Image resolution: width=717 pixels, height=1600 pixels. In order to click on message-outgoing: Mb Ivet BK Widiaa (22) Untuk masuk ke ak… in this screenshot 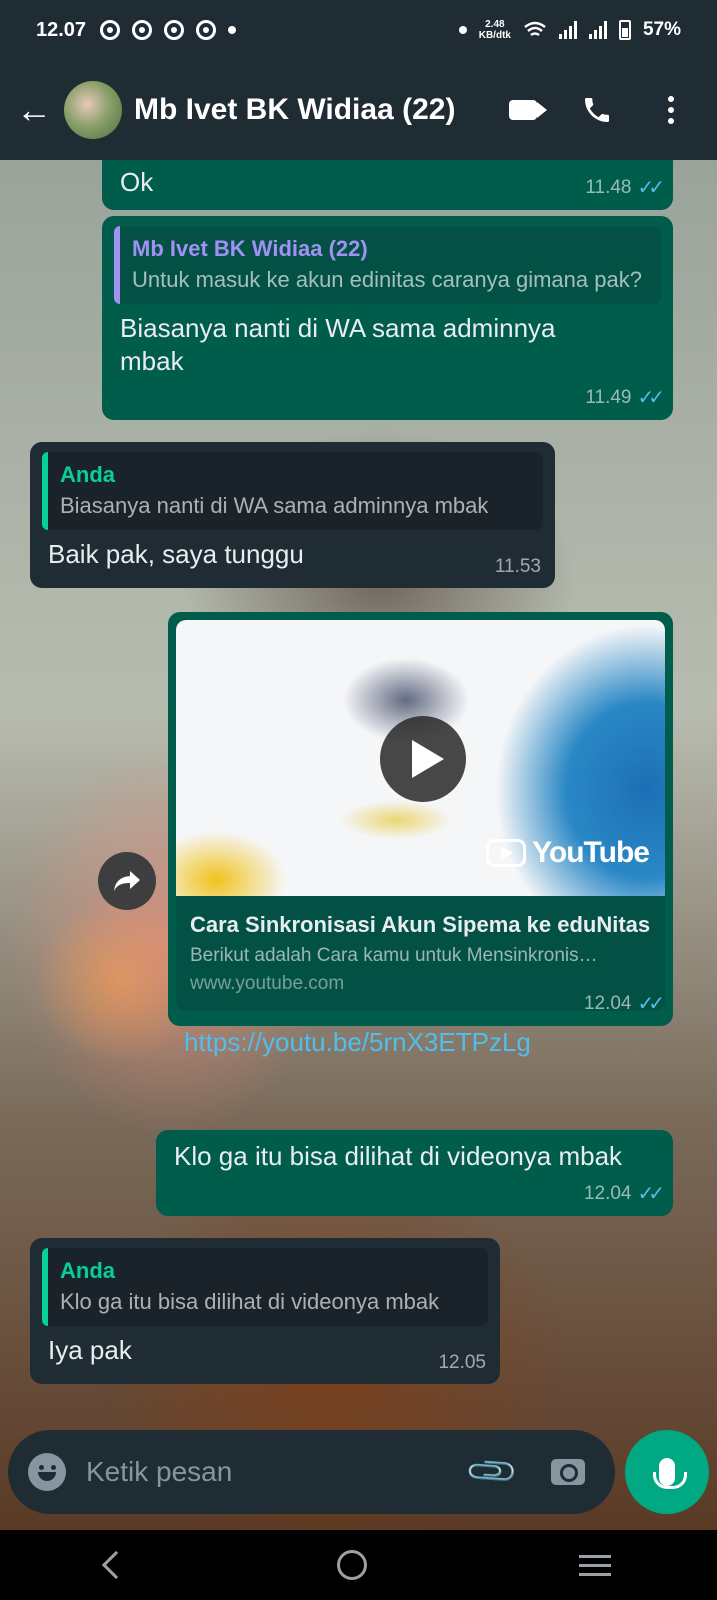, I will do `click(387, 318)`.